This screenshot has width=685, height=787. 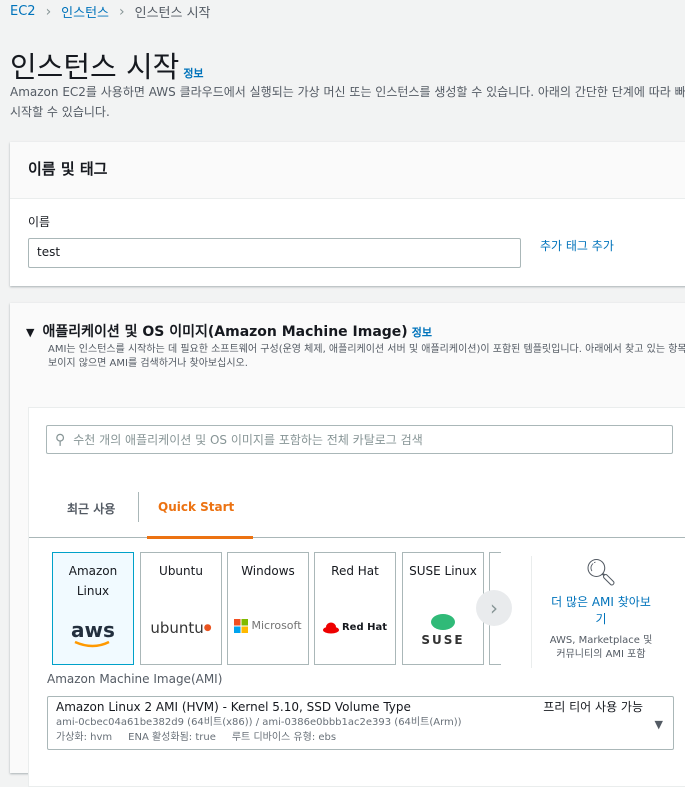 What do you see at coordinates (274, 253) in the screenshot?
I see `name-input: test` at bounding box center [274, 253].